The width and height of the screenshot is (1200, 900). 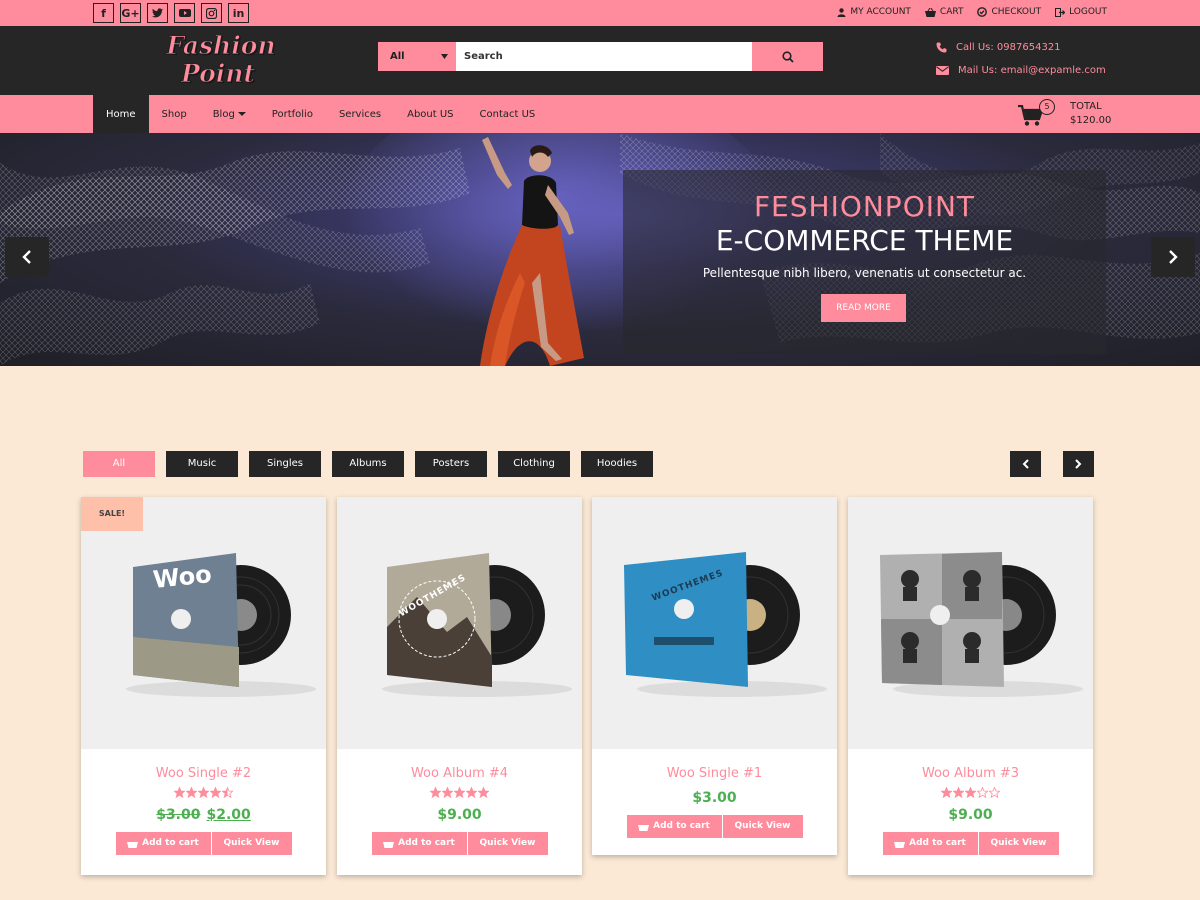 I want to click on facebook-icon: f, so click(x=103, y=13).